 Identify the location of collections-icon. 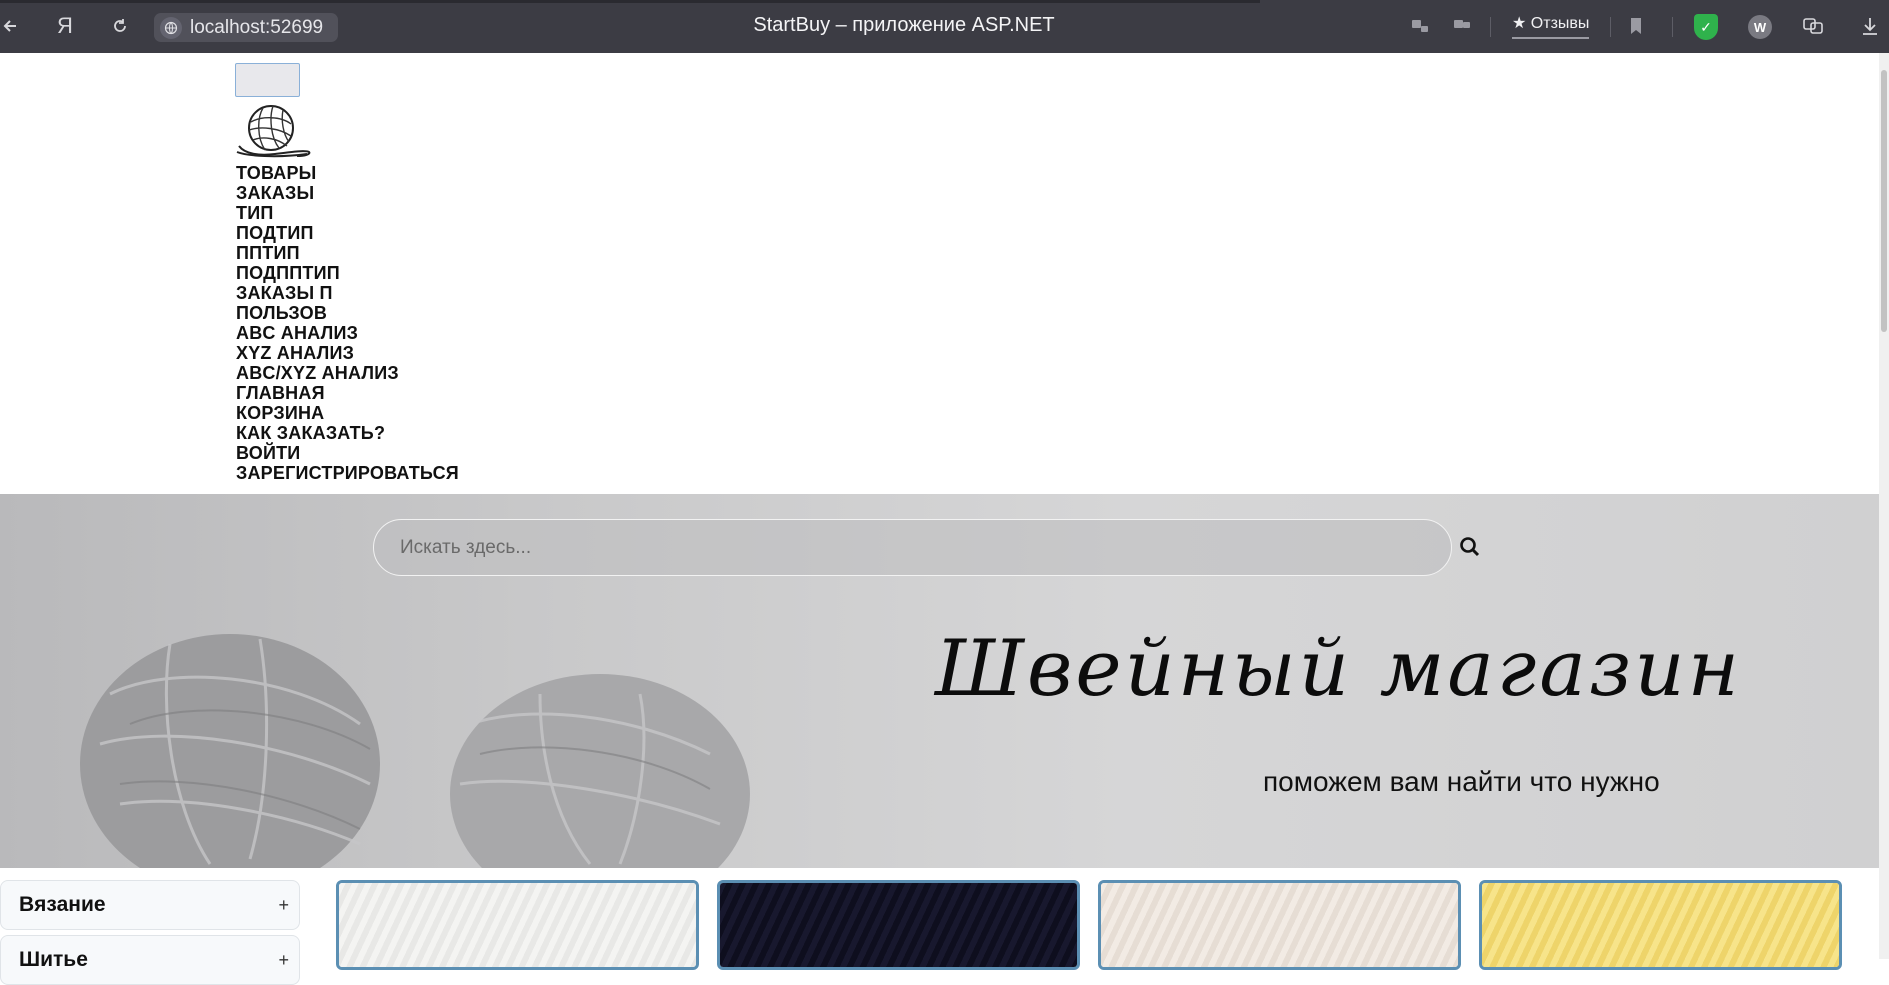
(1813, 26).